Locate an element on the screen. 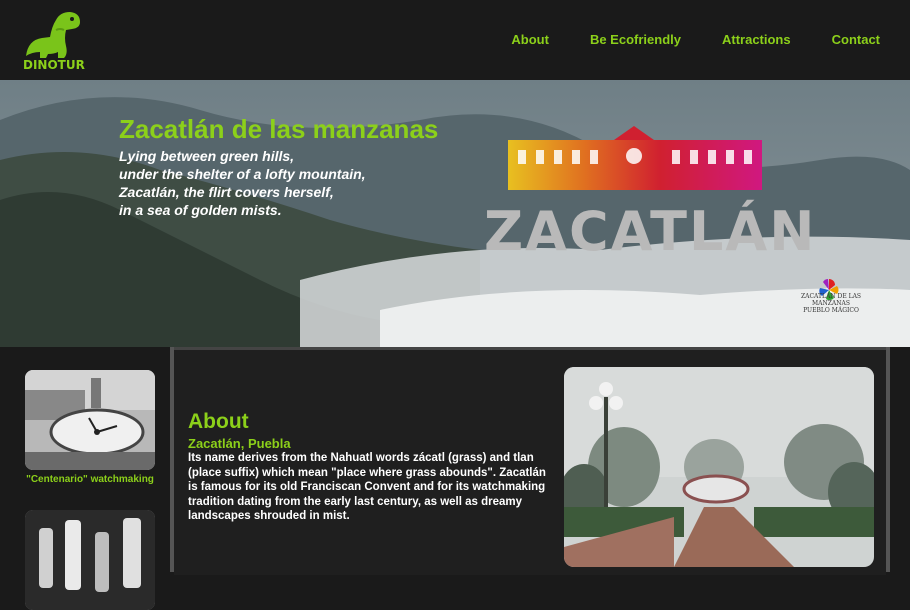 Image resolution: width=910 pixels, height=610 pixels. hero-title: Zacatlán de las manzanas is located at coordinates (279, 129).